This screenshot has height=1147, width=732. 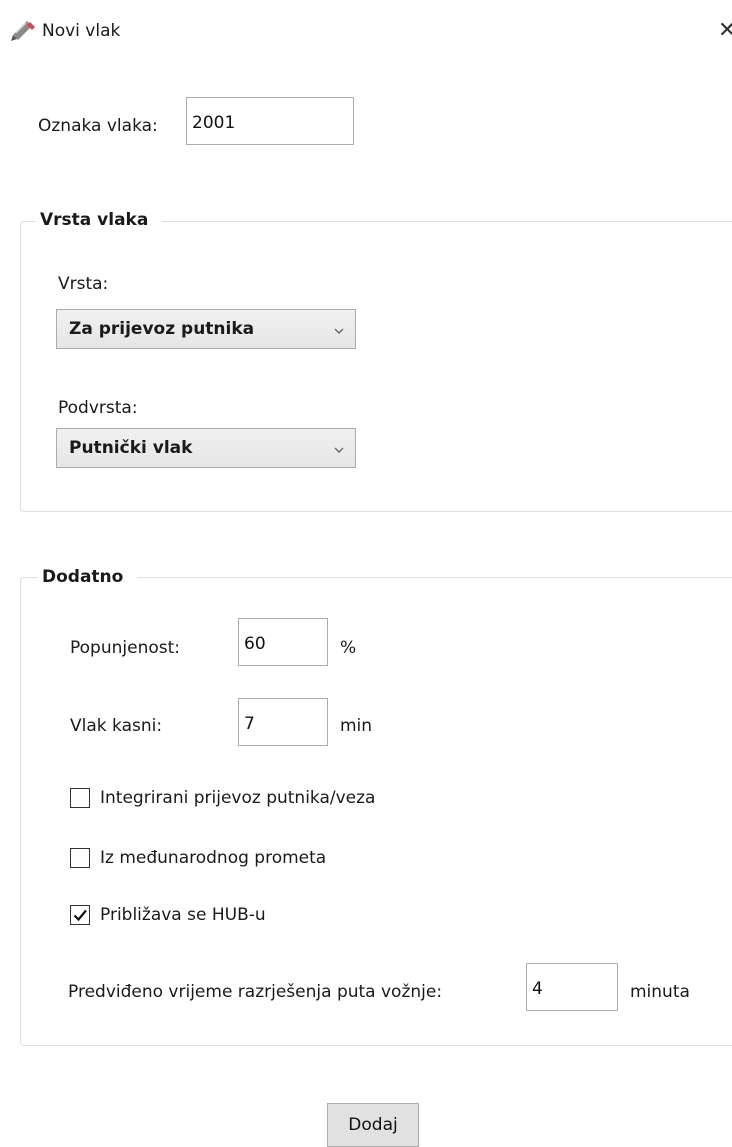 What do you see at coordinates (213, 858) in the screenshot?
I see `international-traffic-label: Iz međunarodnog prometa` at bounding box center [213, 858].